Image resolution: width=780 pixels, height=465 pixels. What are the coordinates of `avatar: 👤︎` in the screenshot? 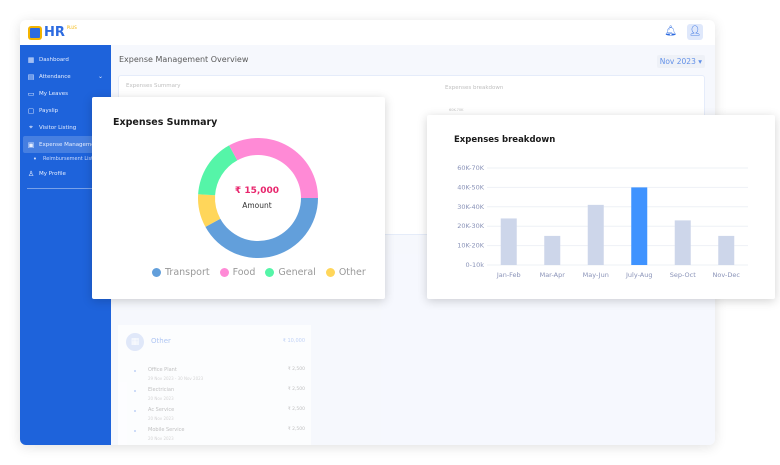 It's located at (695, 32).